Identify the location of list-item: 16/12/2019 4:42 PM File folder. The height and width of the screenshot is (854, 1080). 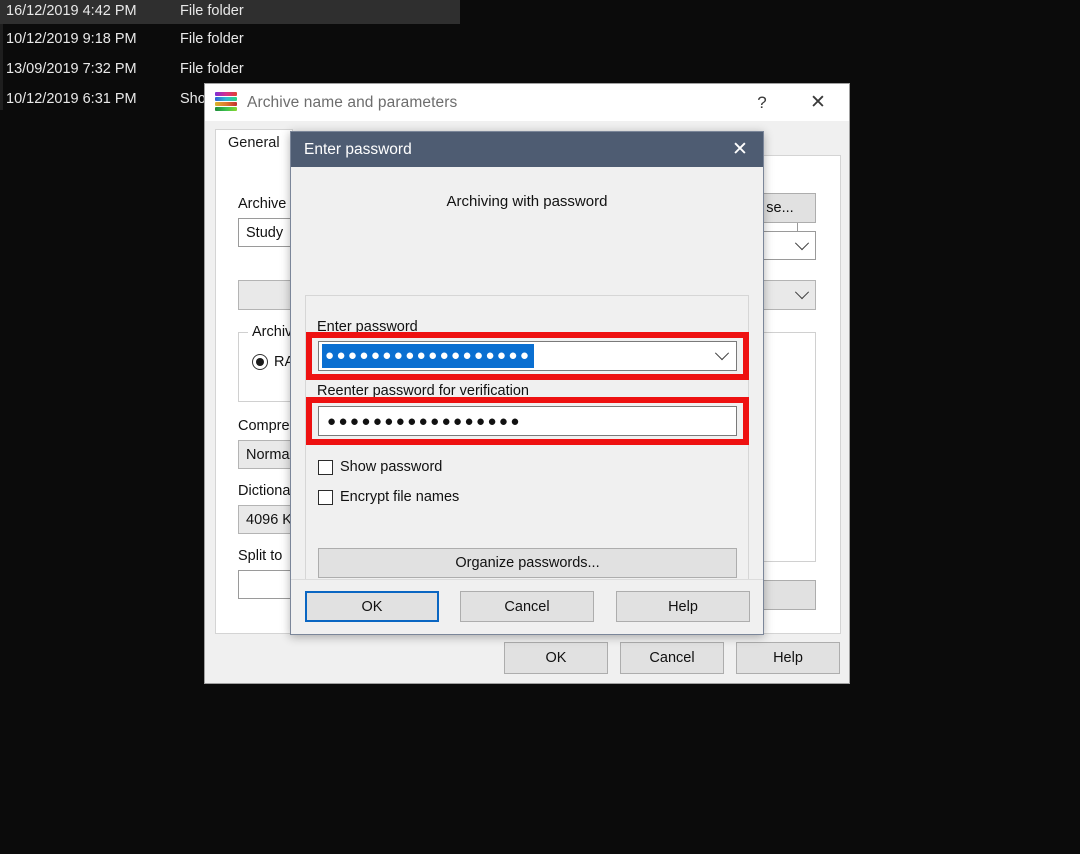
(230, 12).